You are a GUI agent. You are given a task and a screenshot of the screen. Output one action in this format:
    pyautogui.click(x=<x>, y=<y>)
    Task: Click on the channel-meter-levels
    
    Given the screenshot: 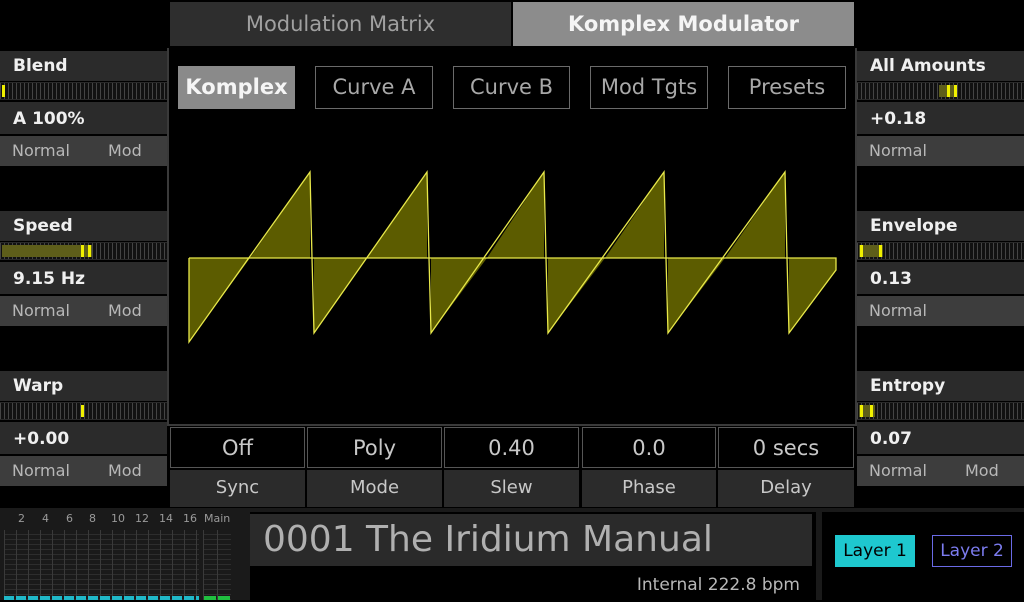 What is the action you would take?
    pyautogui.click(x=101, y=598)
    